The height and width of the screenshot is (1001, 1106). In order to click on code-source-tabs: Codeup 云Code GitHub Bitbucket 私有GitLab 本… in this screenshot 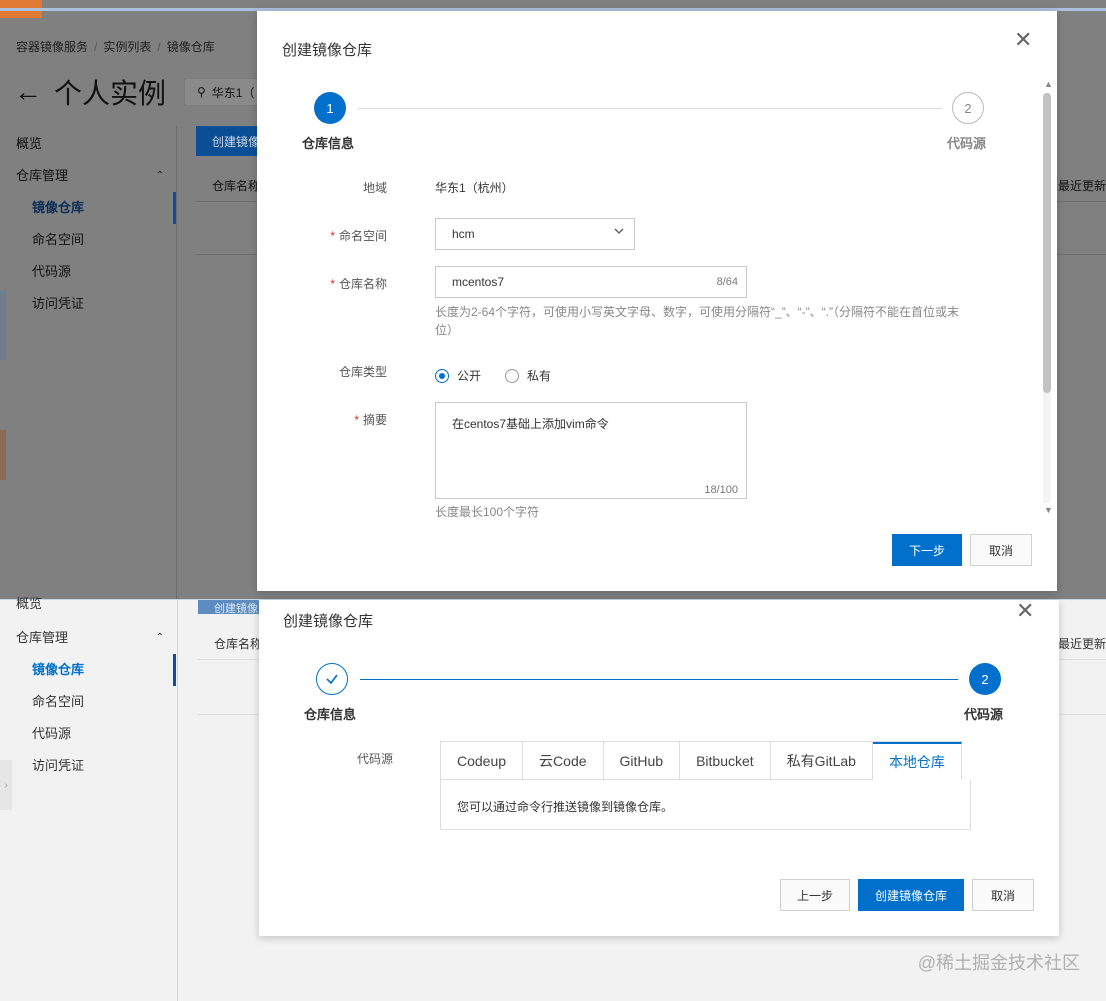, I will do `click(701, 760)`.